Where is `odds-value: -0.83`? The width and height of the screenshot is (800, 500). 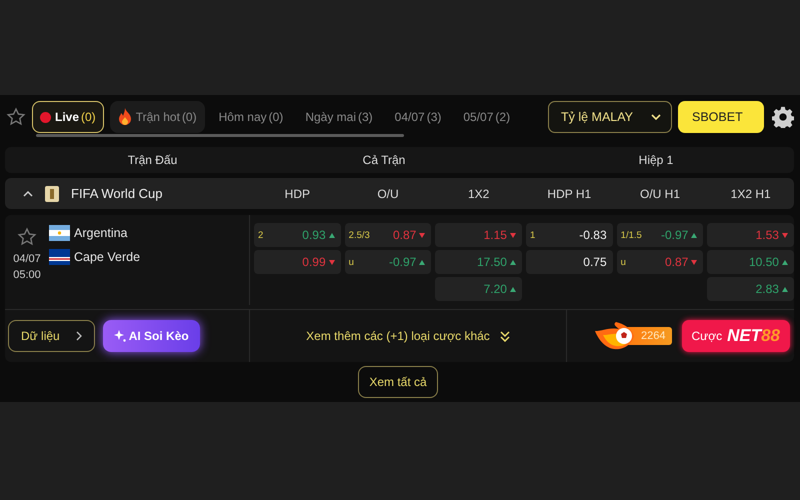
odds-value: -0.83 is located at coordinates (593, 235).